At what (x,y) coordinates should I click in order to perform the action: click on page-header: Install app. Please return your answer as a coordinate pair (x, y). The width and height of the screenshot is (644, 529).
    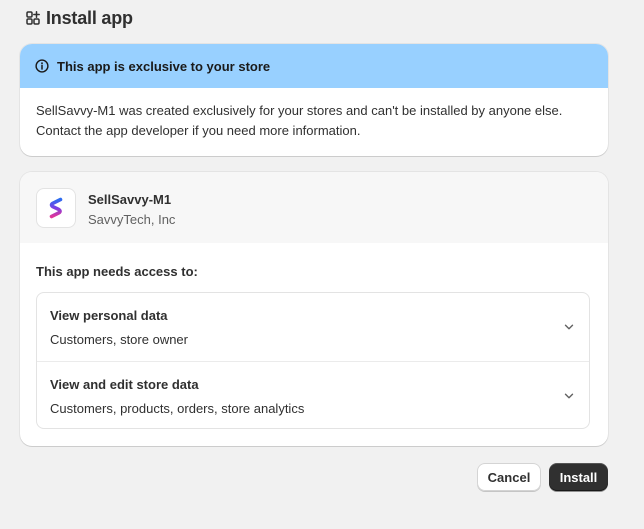
    Looking at the image, I should click on (79, 18).